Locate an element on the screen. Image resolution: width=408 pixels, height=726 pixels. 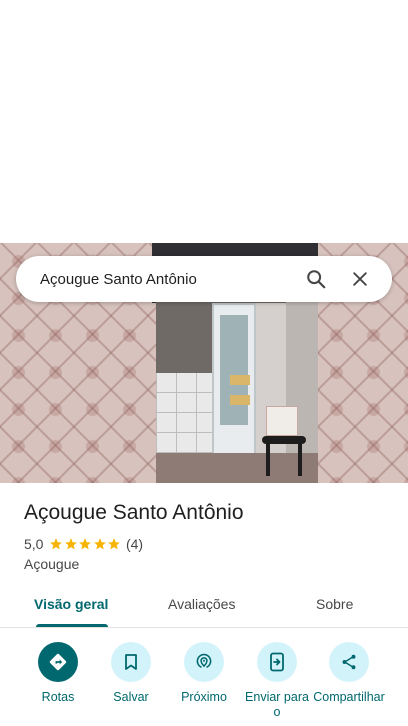
search-bar: Açougue Santo Antônio is located at coordinates (204, 279).